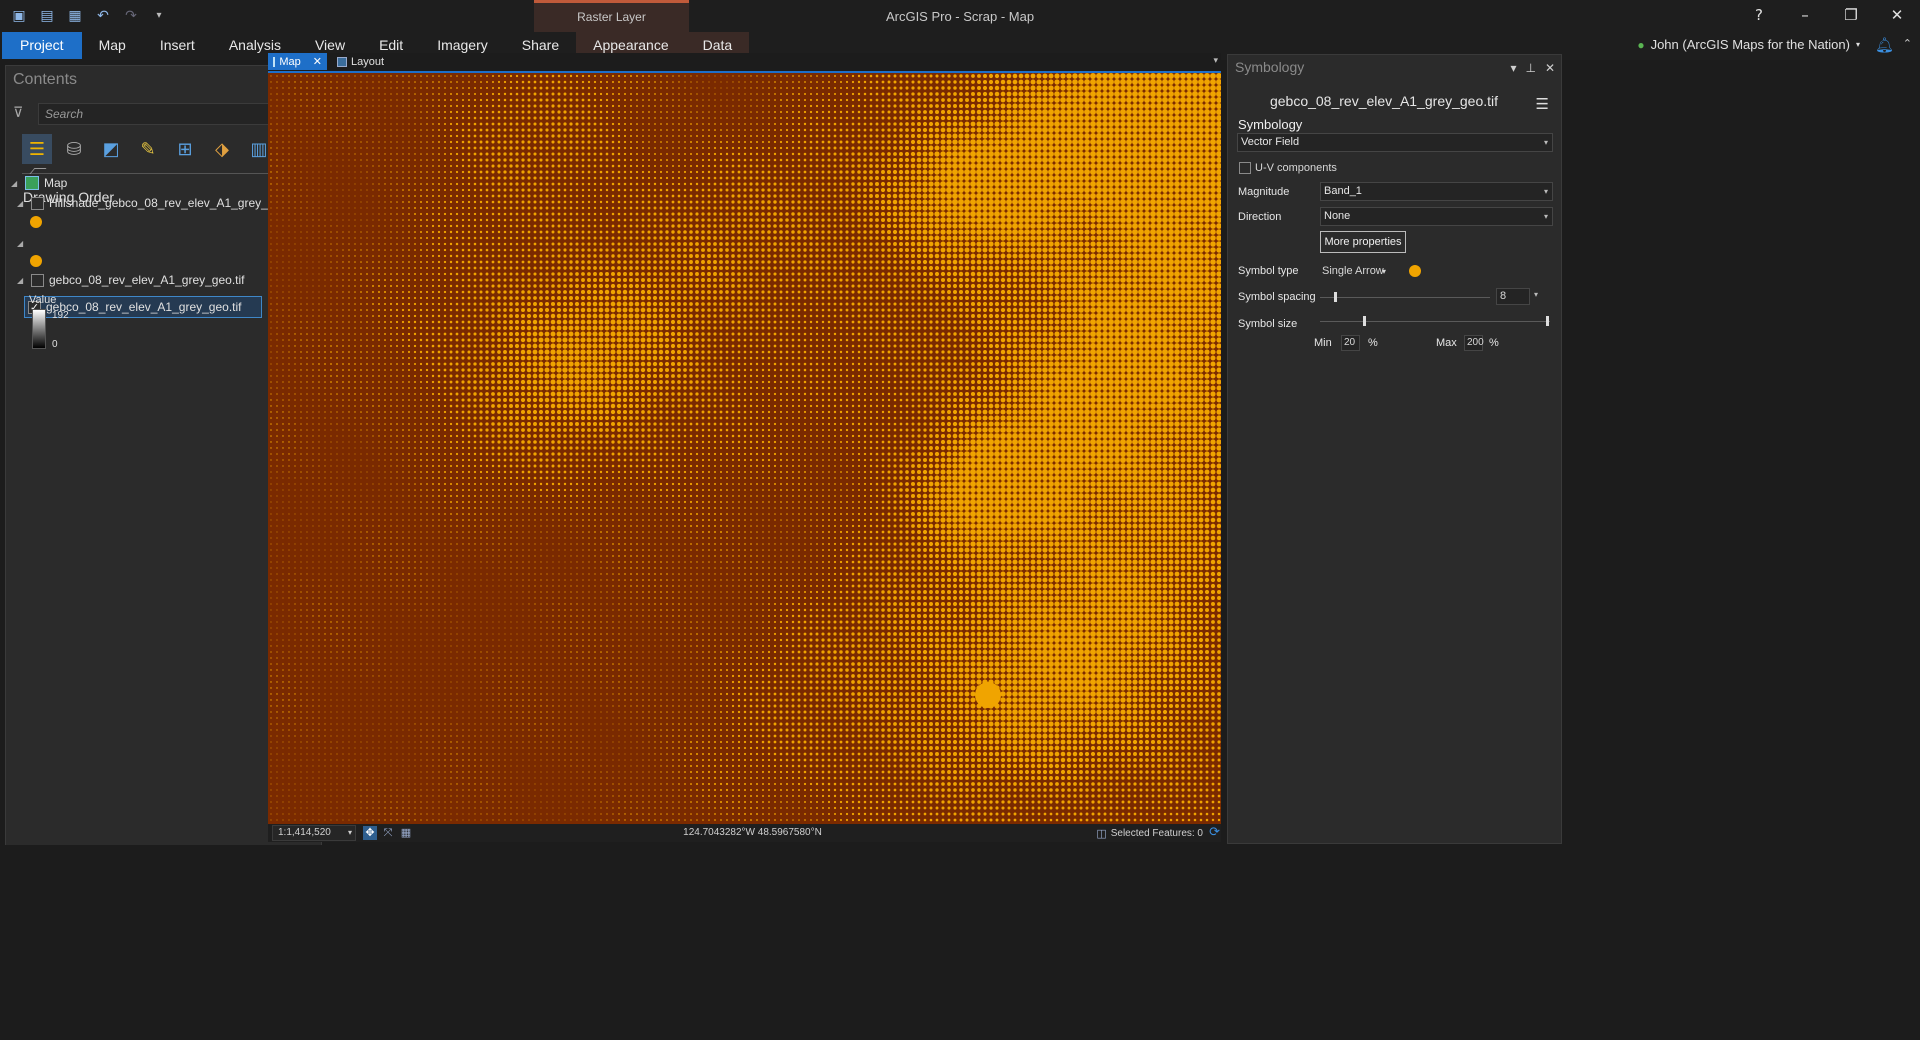 The width and height of the screenshot is (1920, 1040). I want to click on map-view-label: Map, so click(289, 62).